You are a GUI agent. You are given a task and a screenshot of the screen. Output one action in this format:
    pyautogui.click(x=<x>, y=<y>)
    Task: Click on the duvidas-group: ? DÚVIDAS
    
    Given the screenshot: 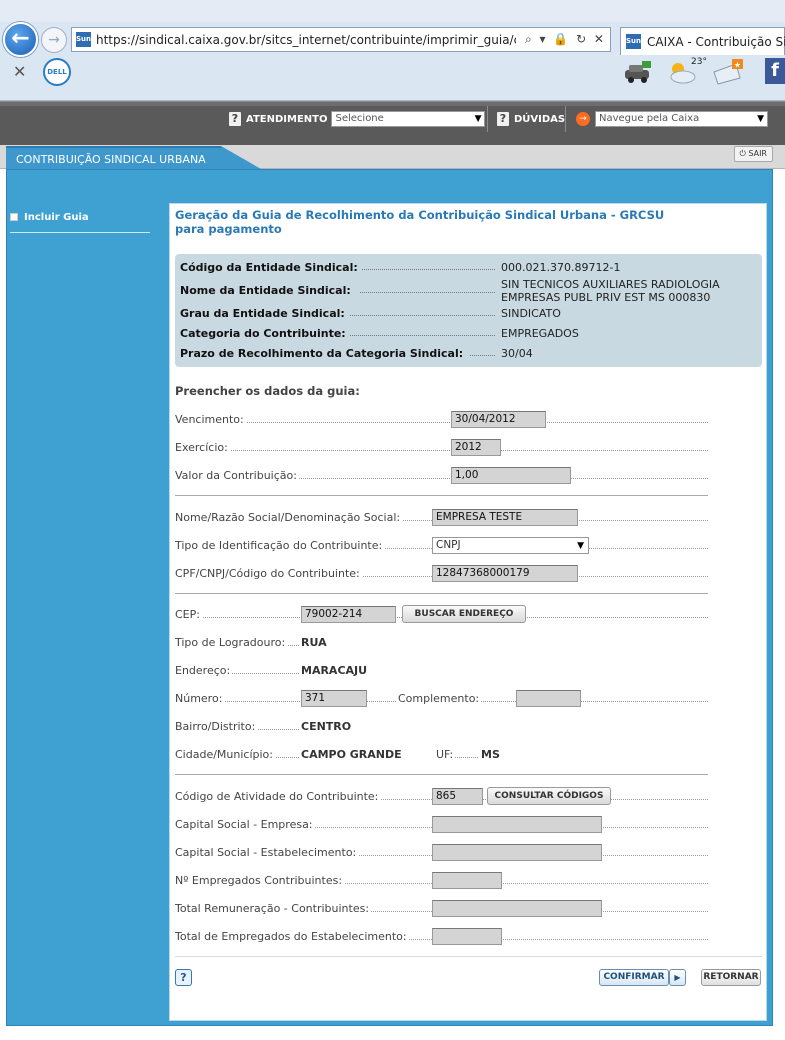 What is the action you would take?
    pyautogui.click(x=533, y=119)
    